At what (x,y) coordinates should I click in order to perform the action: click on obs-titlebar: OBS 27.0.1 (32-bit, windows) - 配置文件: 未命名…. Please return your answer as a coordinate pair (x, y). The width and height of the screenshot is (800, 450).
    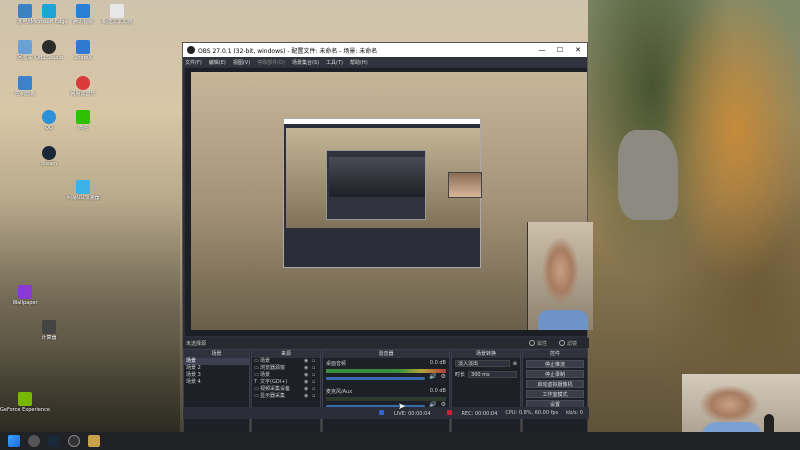
    Looking at the image, I should click on (385, 50).